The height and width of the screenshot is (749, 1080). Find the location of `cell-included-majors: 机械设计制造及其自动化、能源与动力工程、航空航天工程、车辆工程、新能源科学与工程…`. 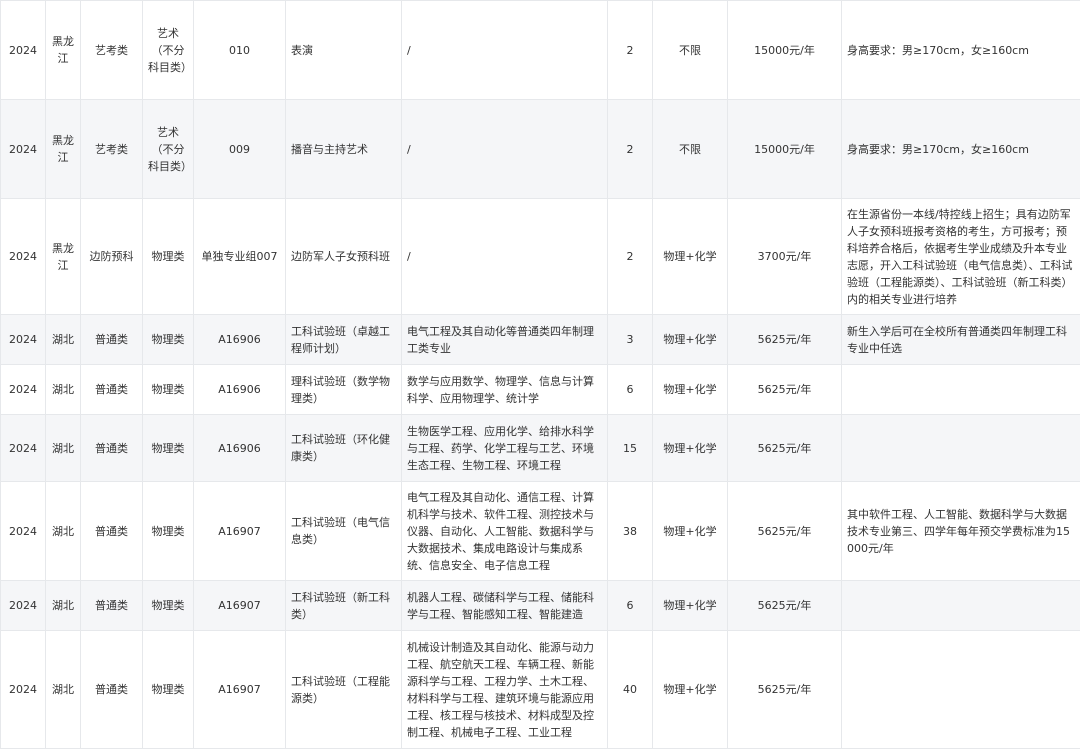

cell-included-majors: 机械设计制造及其自动化、能源与动力工程、航空航天工程、车辆工程、新能源科学与工程… is located at coordinates (504, 689).